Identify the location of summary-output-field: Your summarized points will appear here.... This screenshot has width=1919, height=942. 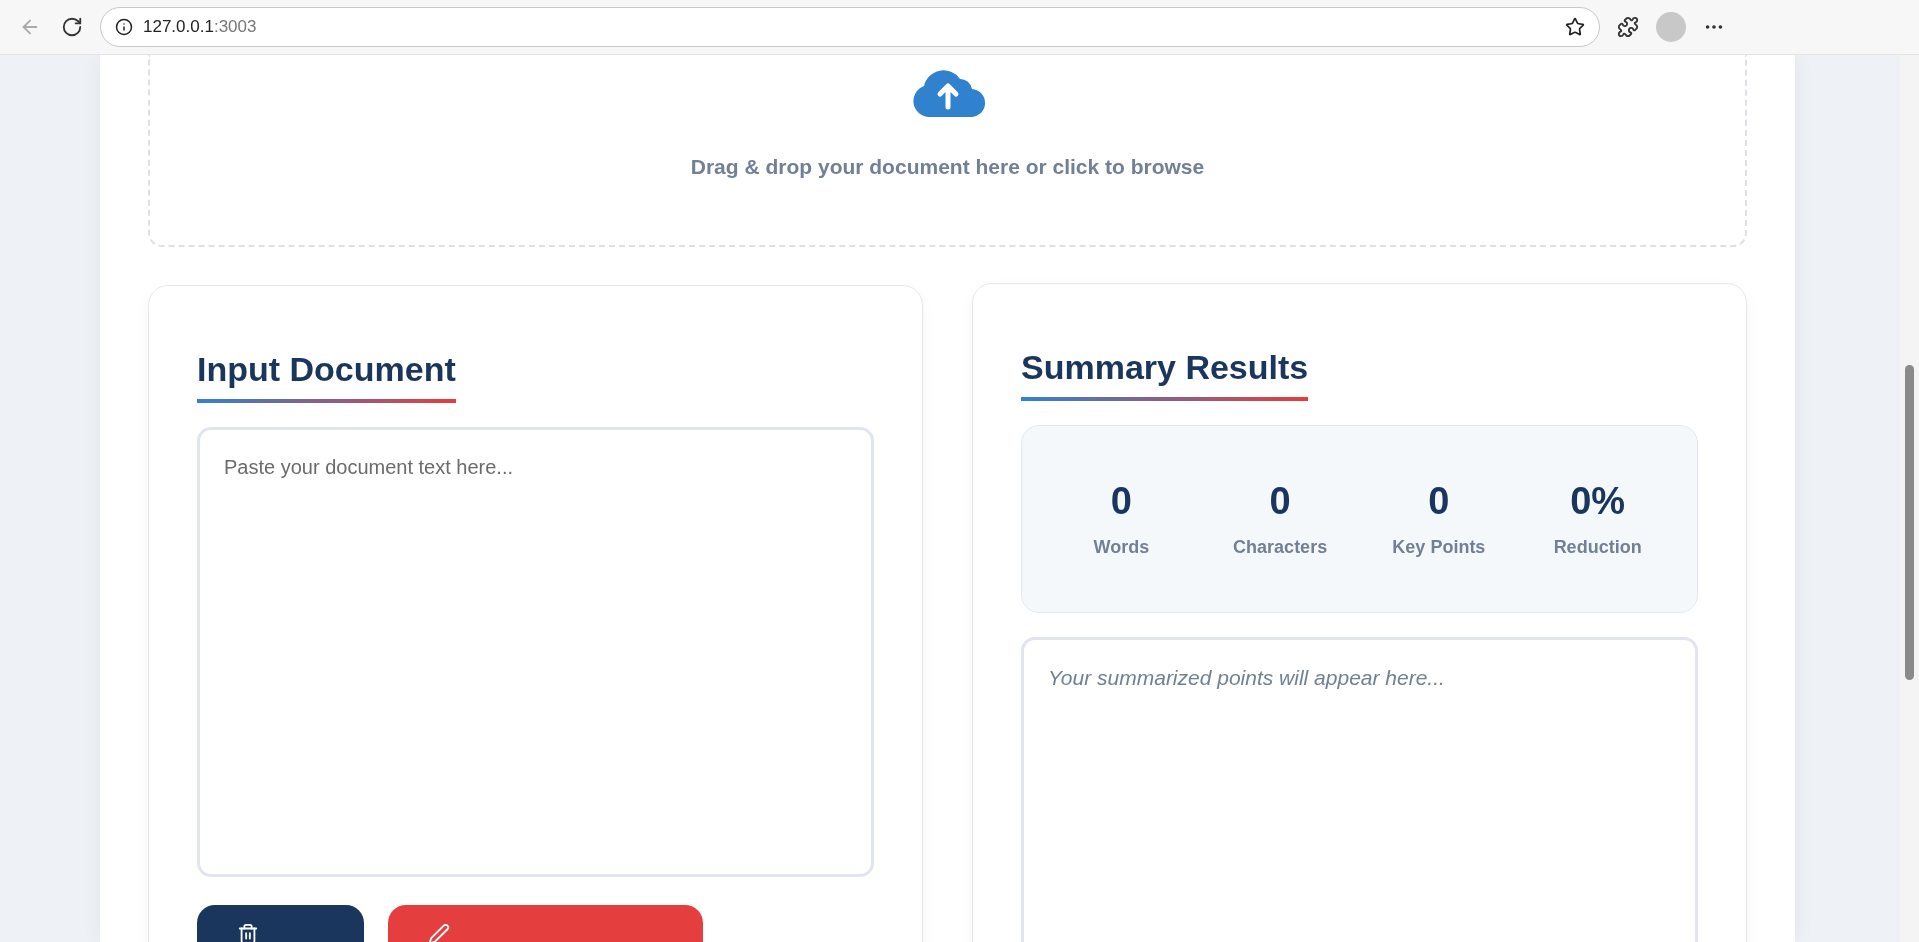
(1359, 789).